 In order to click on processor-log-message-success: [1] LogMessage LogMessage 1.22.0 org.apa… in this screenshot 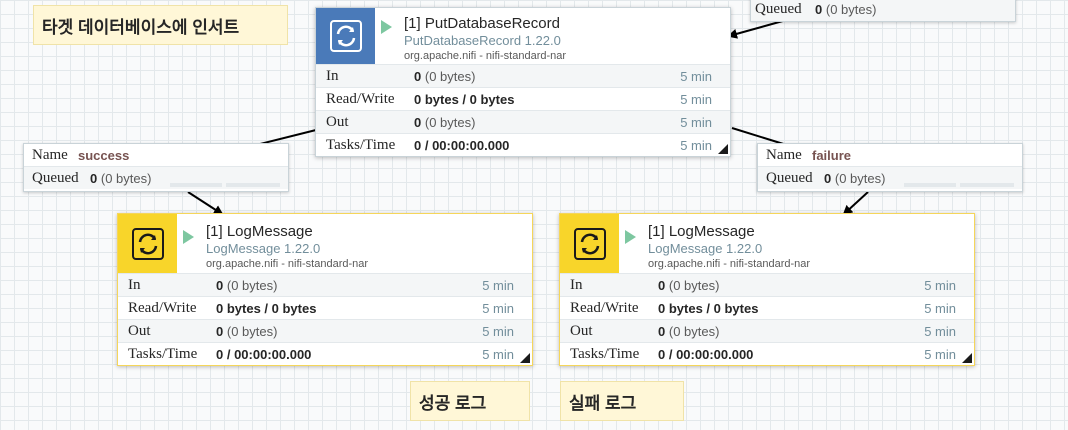, I will do `click(325, 289)`.